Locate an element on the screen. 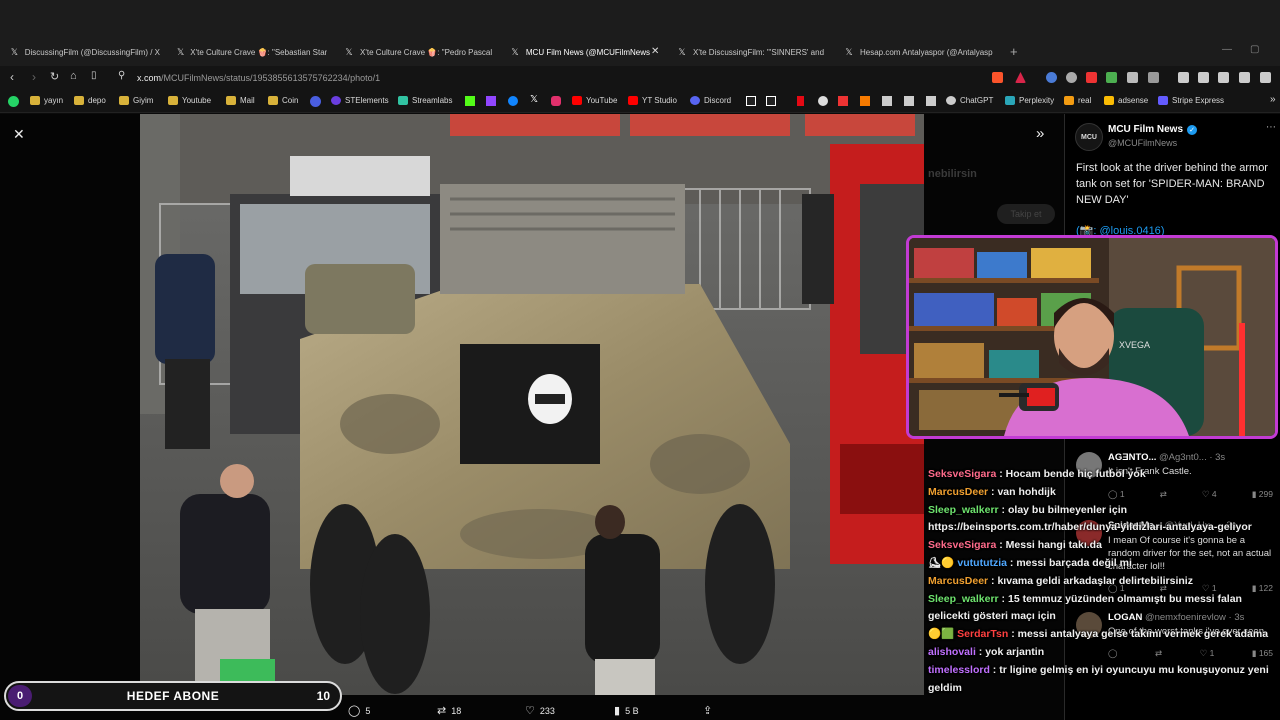 Image resolution: width=1280 pixels, height=720 pixels. bookmark-item: Perplexity is located at coordinates (1029, 100).